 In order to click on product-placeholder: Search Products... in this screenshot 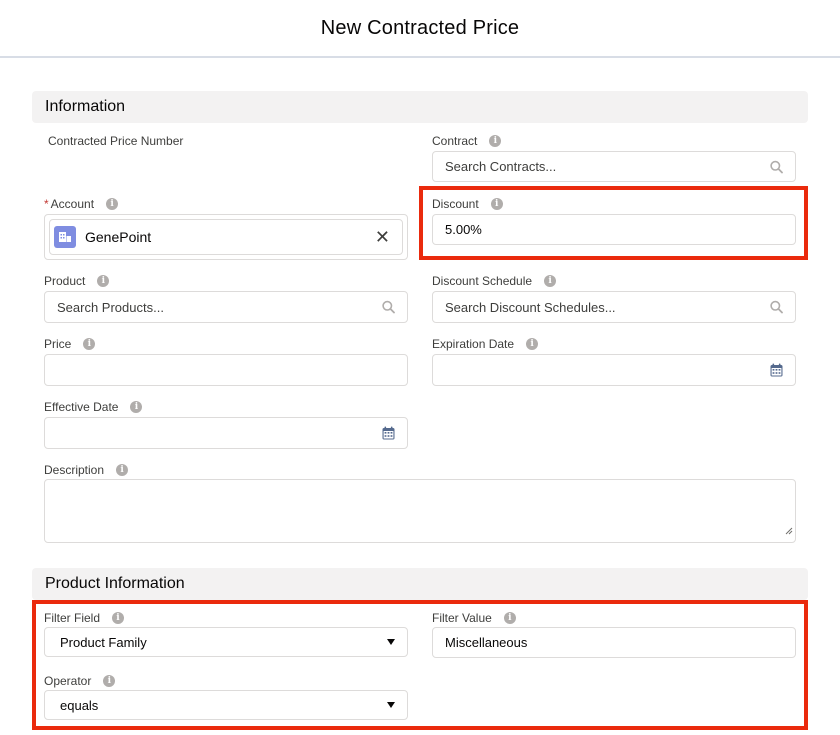, I will do `click(110, 307)`.